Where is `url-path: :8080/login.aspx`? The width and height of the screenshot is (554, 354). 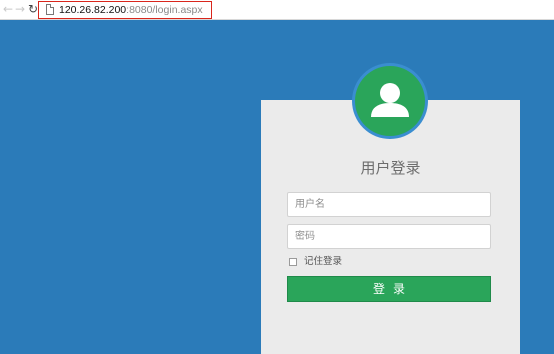
url-path: :8080/login.aspx is located at coordinates (164, 10).